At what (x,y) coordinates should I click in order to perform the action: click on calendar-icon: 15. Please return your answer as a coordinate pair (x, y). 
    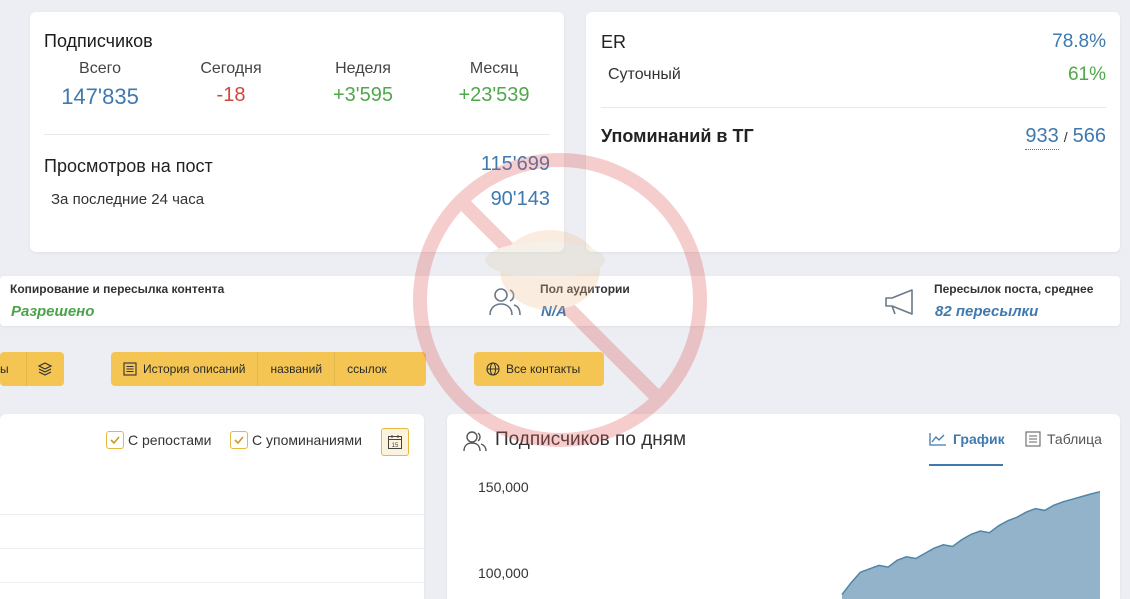
    Looking at the image, I should click on (395, 442).